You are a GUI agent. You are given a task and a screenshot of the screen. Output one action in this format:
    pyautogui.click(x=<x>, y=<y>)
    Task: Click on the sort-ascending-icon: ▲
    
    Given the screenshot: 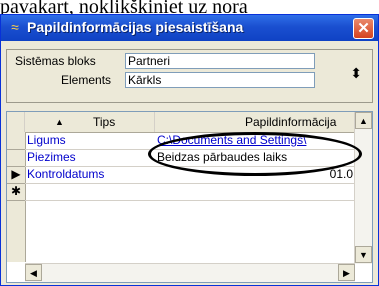 What is the action you would take?
    pyautogui.click(x=59, y=122)
    